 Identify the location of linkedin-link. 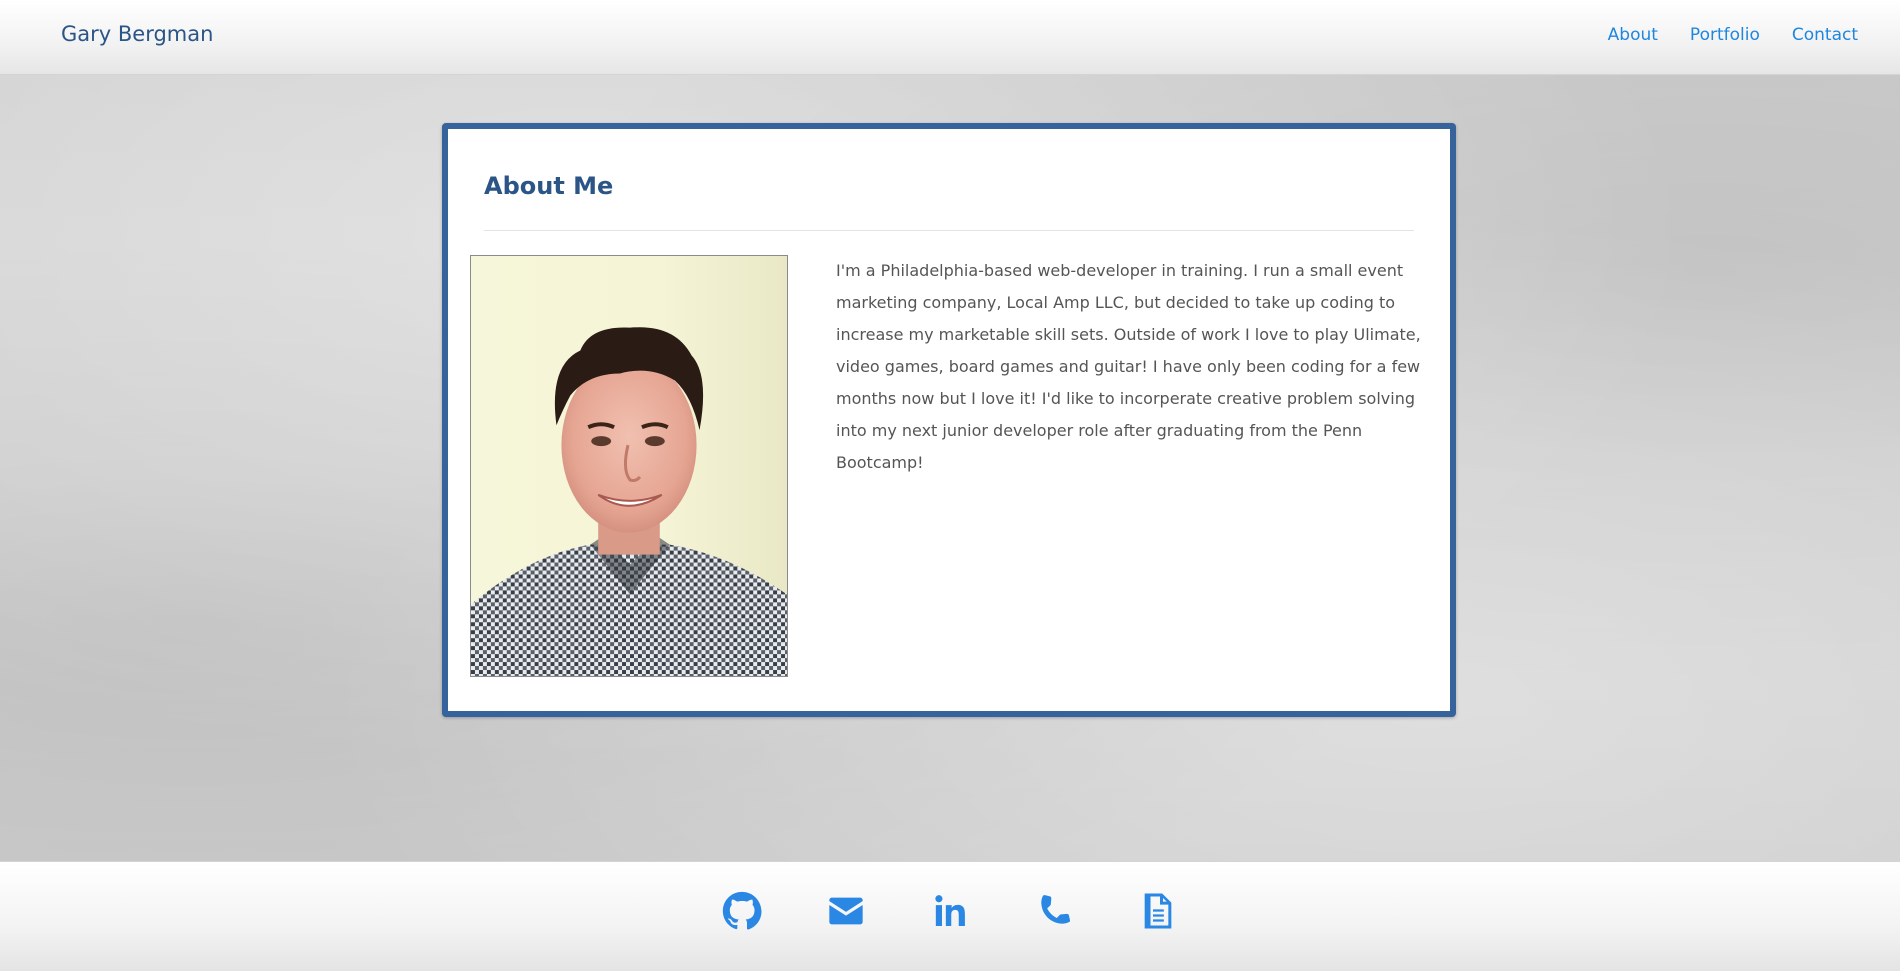
(950, 911).